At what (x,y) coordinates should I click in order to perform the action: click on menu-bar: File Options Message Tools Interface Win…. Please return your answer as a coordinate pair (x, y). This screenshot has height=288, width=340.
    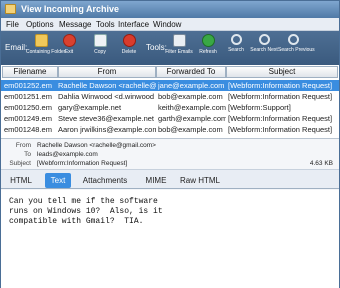
    Looking at the image, I should click on (170, 24).